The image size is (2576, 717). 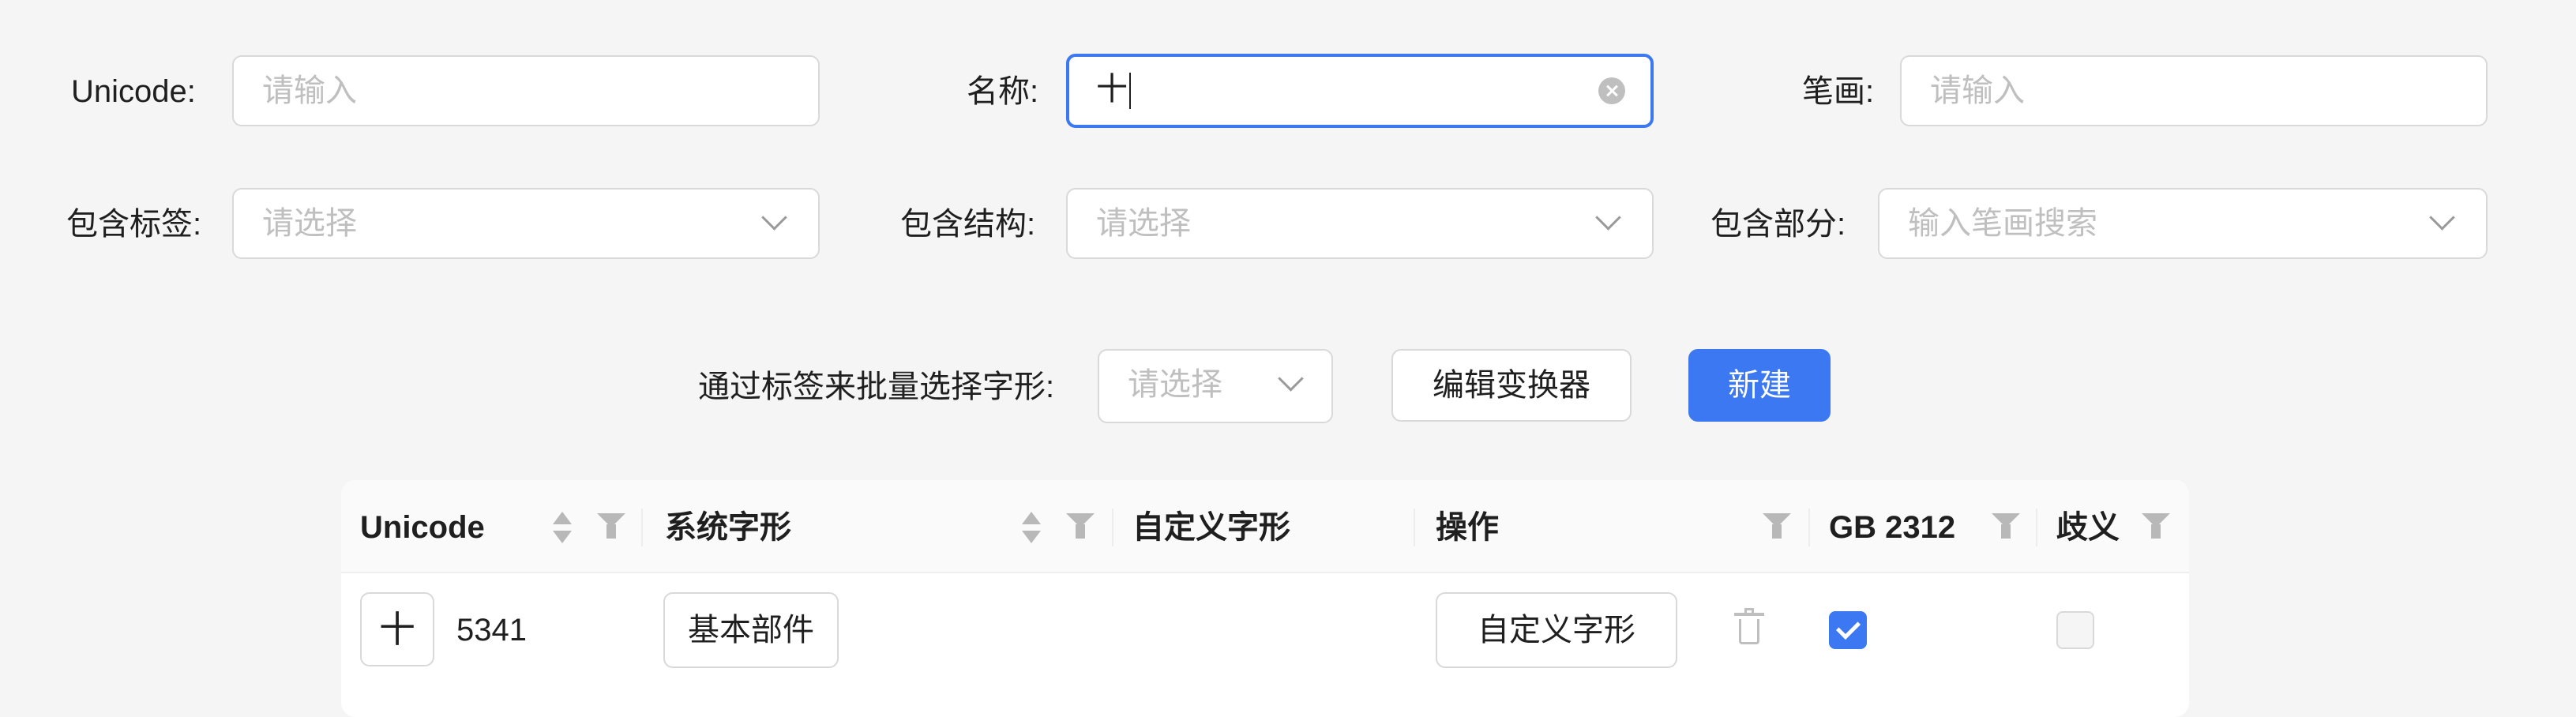 What do you see at coordinates (1848, 630) in the screenshot?
I see `gb2312-checkbox` at bounding box center [1848, 630].